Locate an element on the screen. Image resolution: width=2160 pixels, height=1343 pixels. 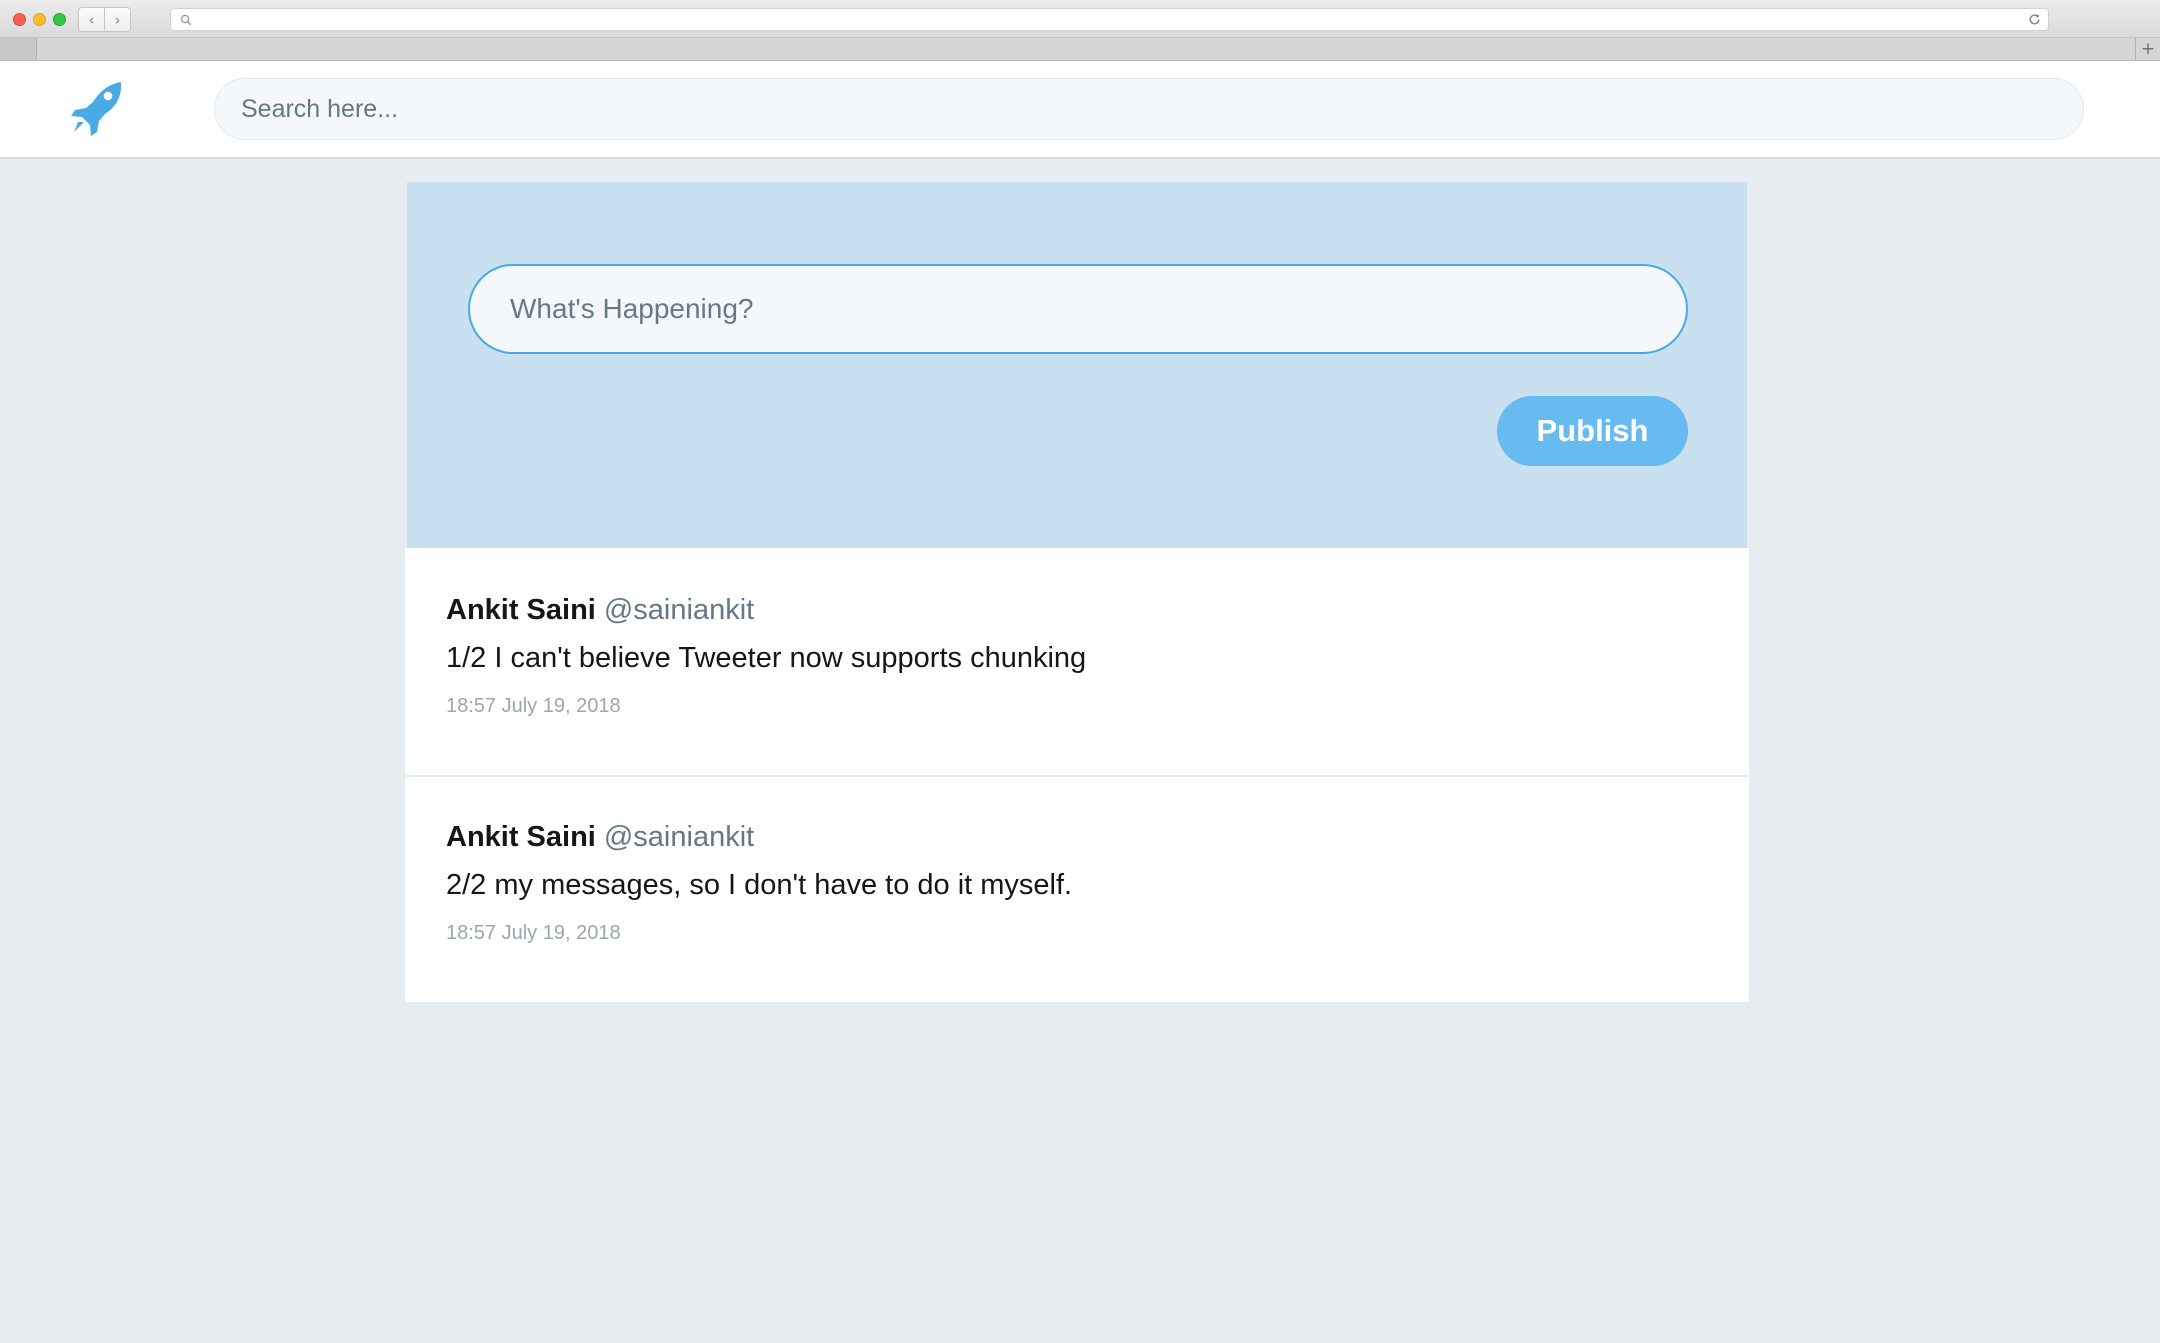
app-header is located at coordinates (1080, 110).